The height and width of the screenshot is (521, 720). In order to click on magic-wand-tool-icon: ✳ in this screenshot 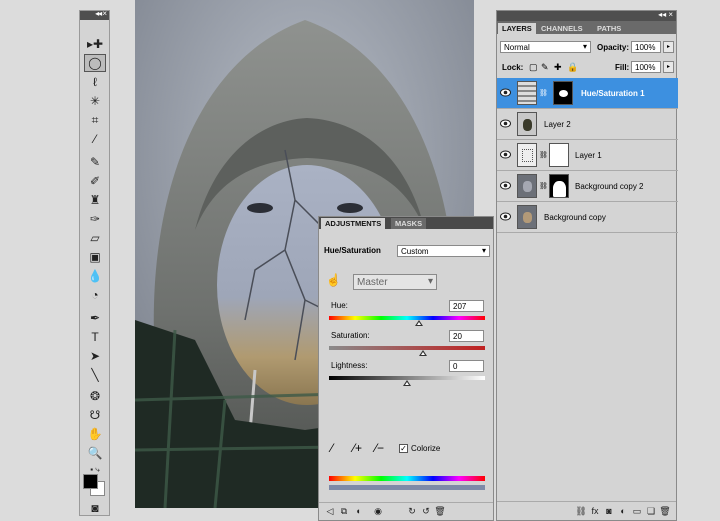, I will do `click(95, 101)`.